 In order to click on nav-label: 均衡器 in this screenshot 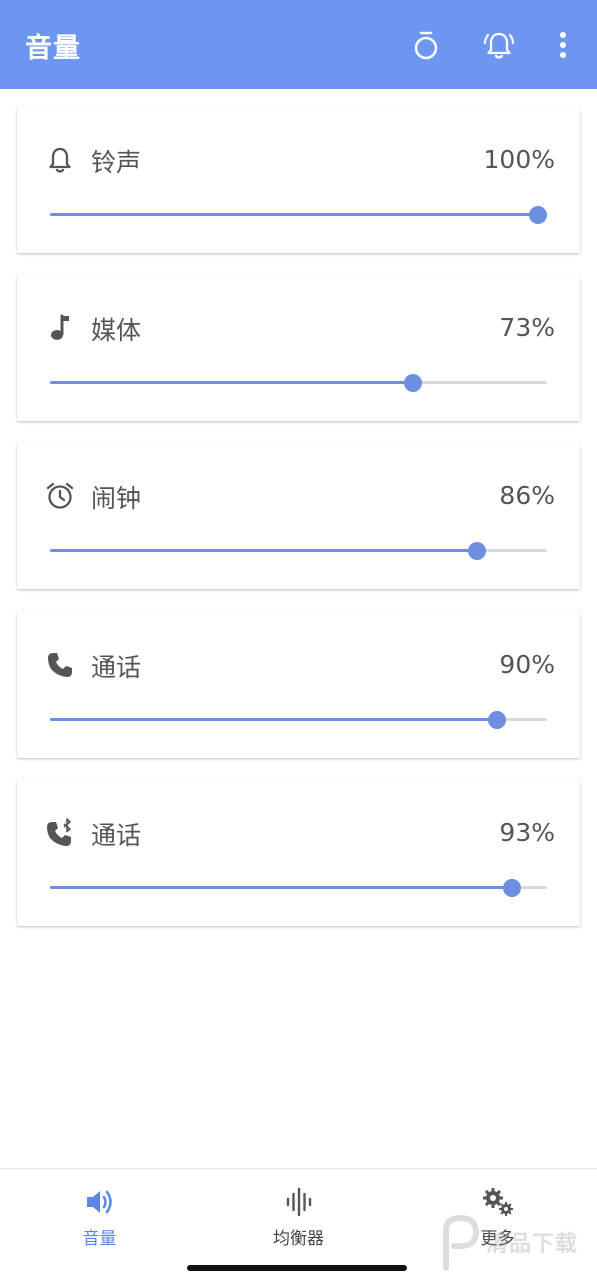, I will do `click(298, 1239)`.